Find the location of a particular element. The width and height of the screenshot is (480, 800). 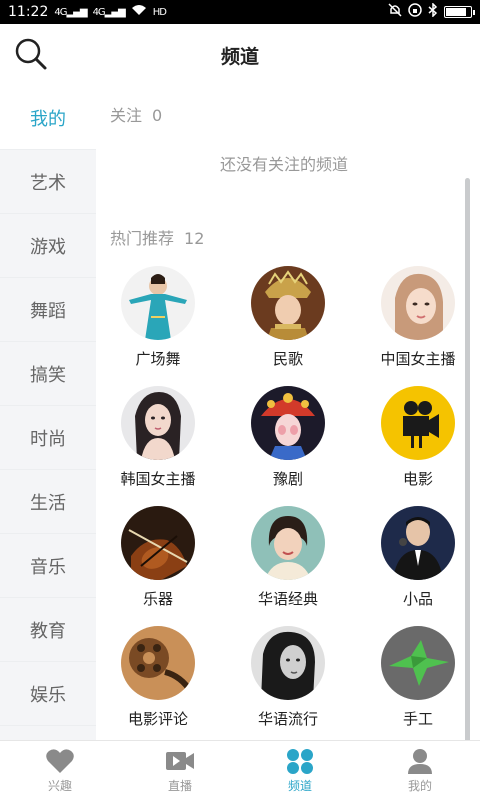

channel-label: 电影 is located at coordinates (417, 479).